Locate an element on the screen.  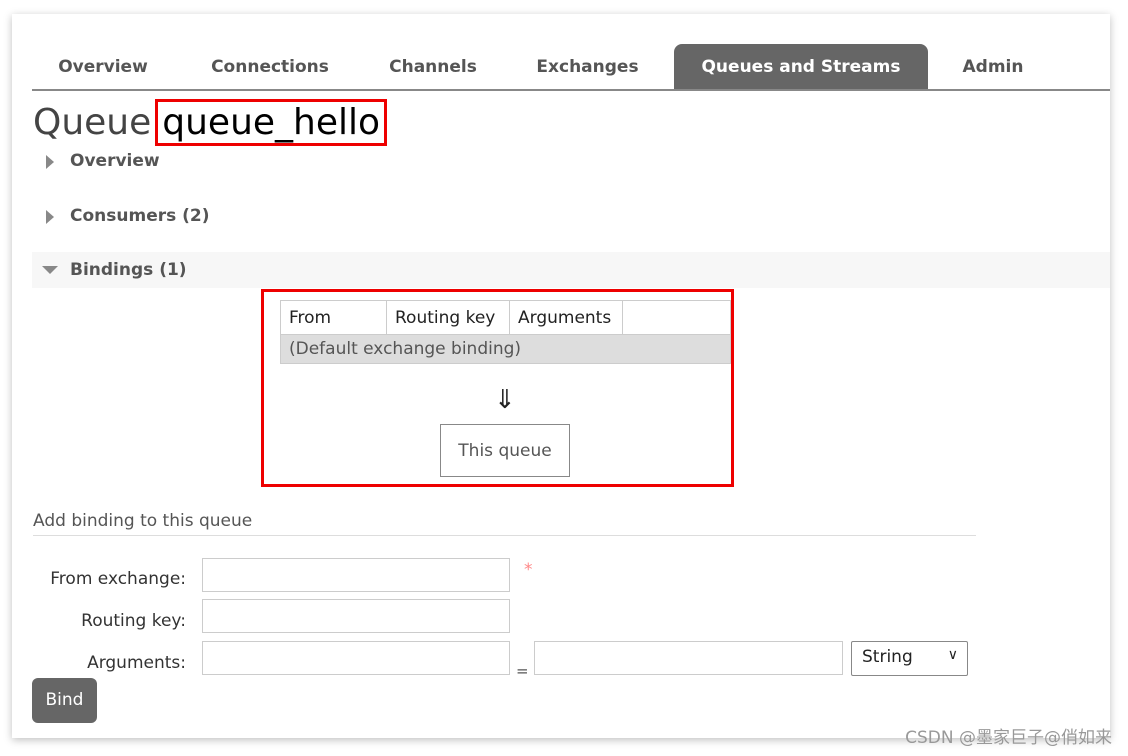
tab-connections: Connections is located at coordinates (270, 66).